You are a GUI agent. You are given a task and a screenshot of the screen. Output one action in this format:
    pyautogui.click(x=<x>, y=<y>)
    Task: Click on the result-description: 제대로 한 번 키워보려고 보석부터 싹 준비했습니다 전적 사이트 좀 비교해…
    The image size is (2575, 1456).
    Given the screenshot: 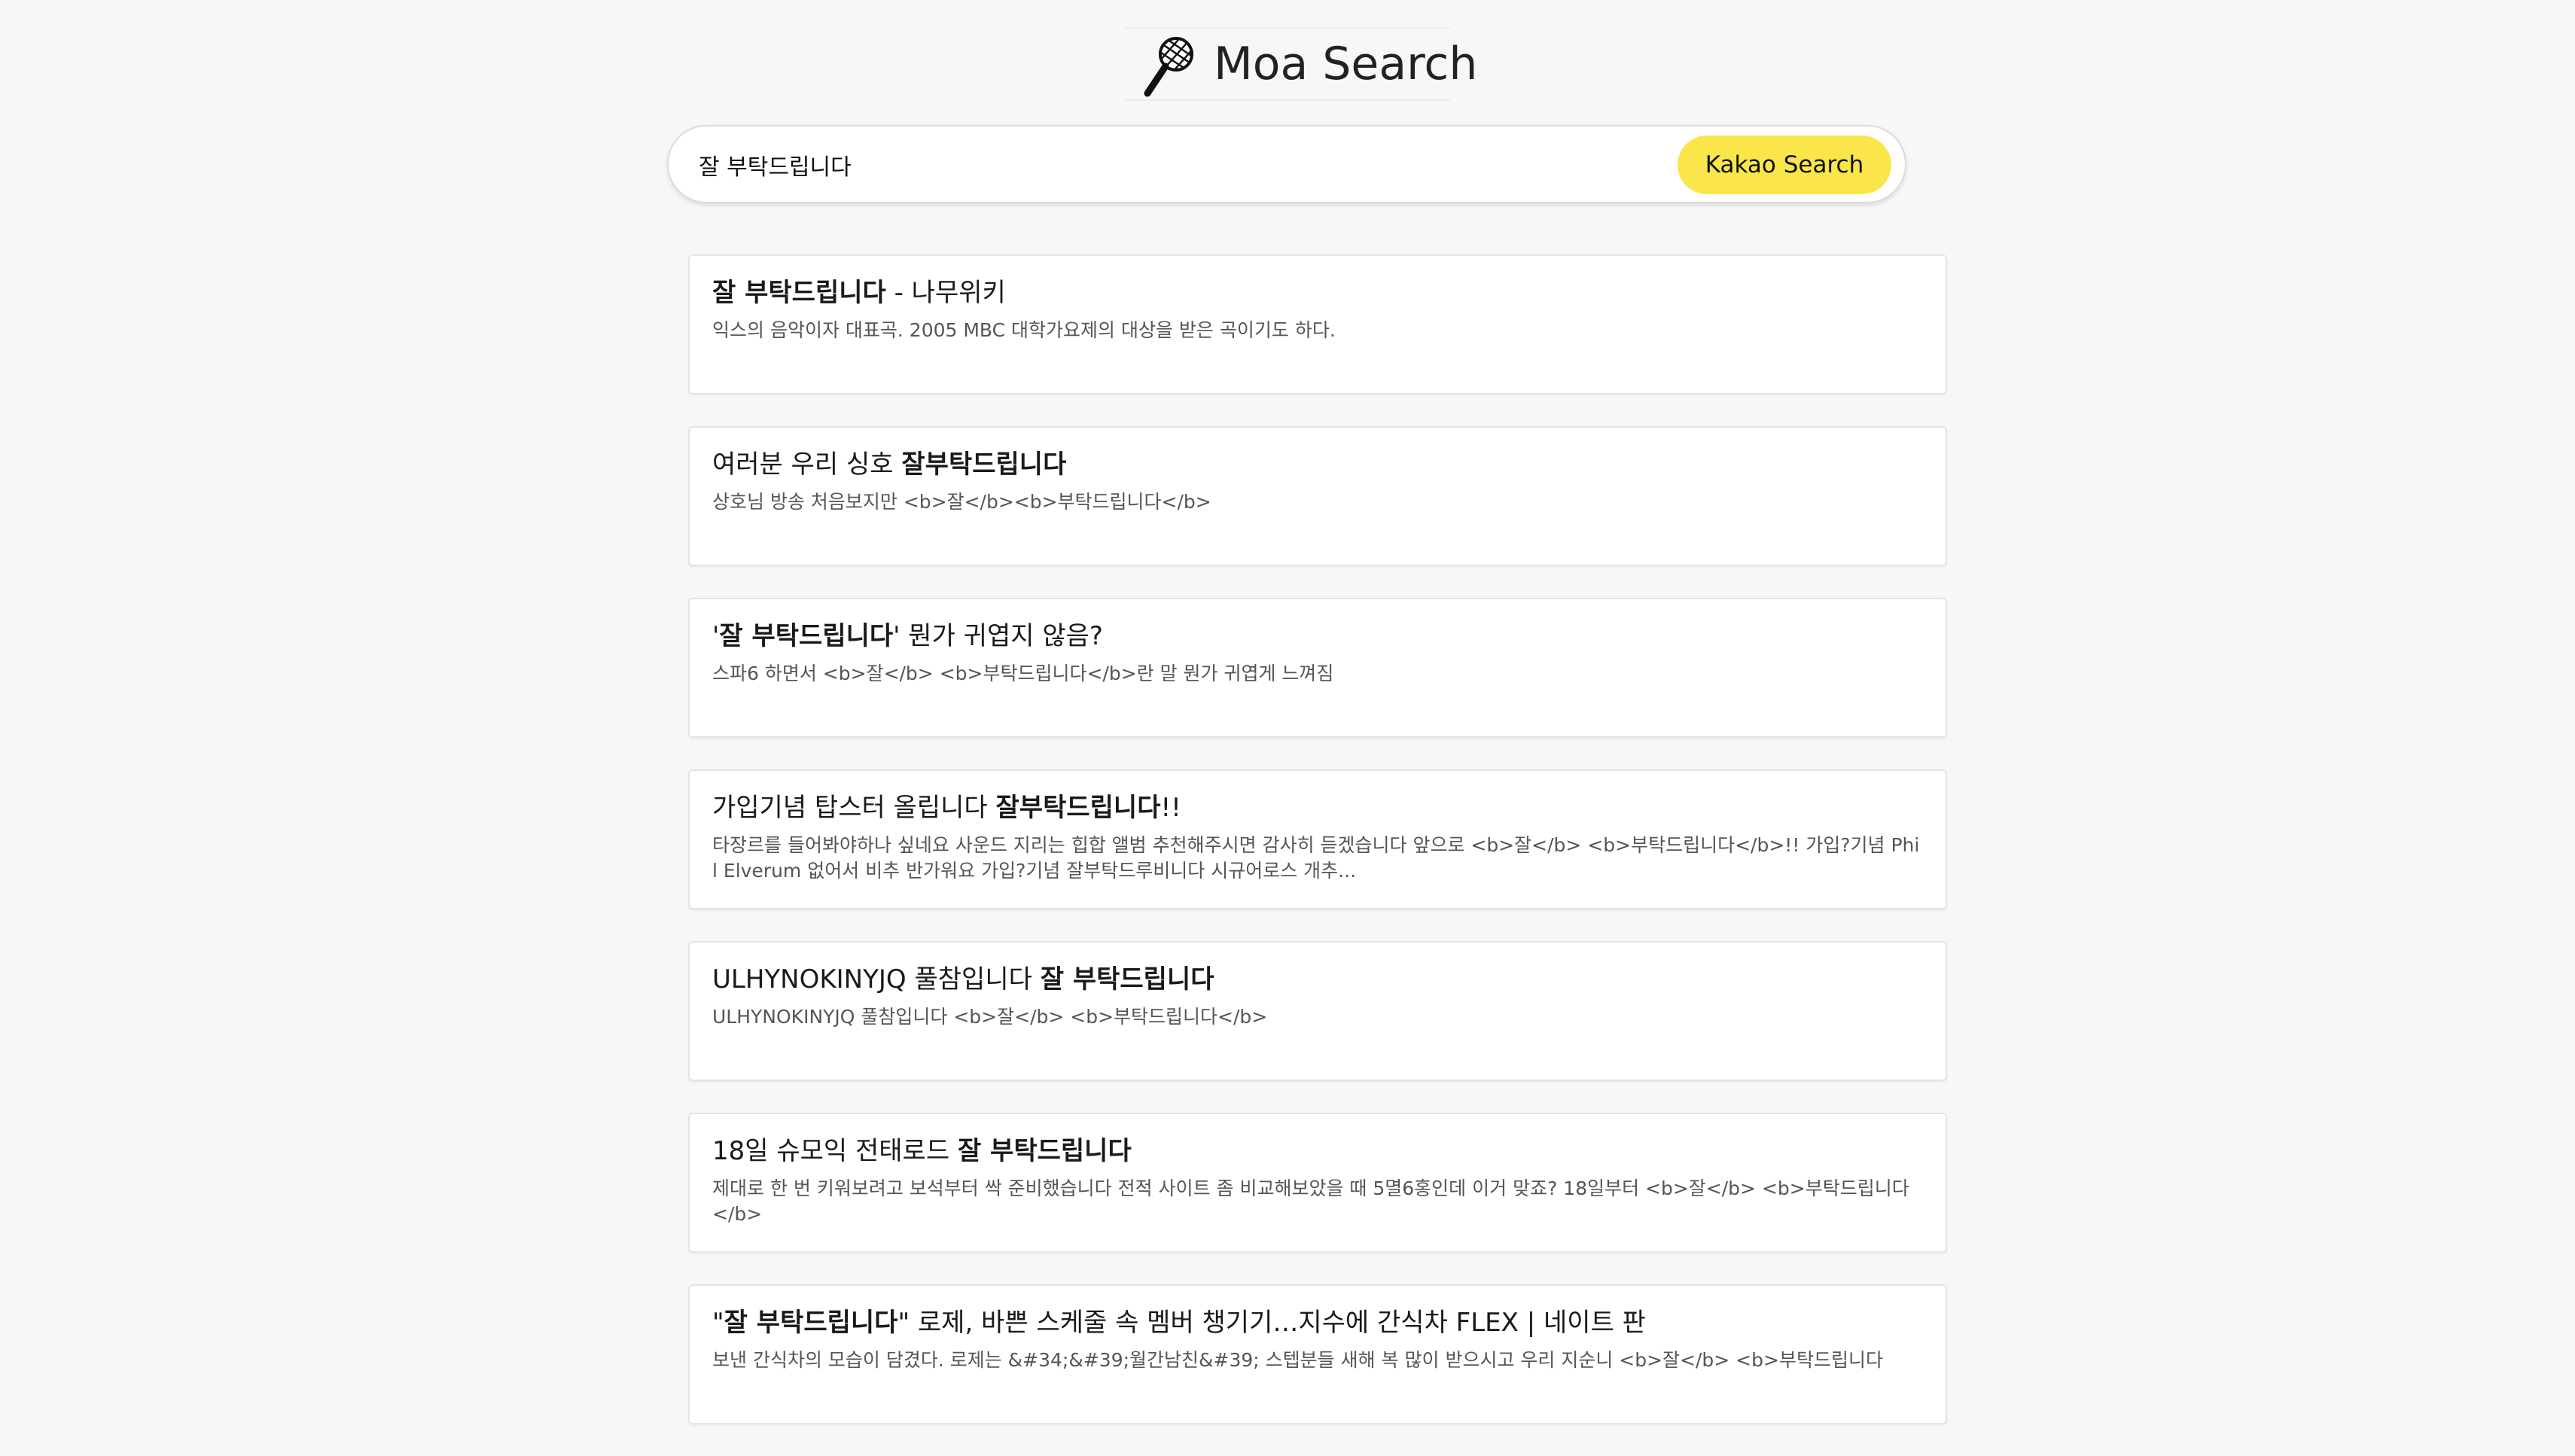 What is the action you would take?
    pyautogui.click(x=1310, y=1201)
    